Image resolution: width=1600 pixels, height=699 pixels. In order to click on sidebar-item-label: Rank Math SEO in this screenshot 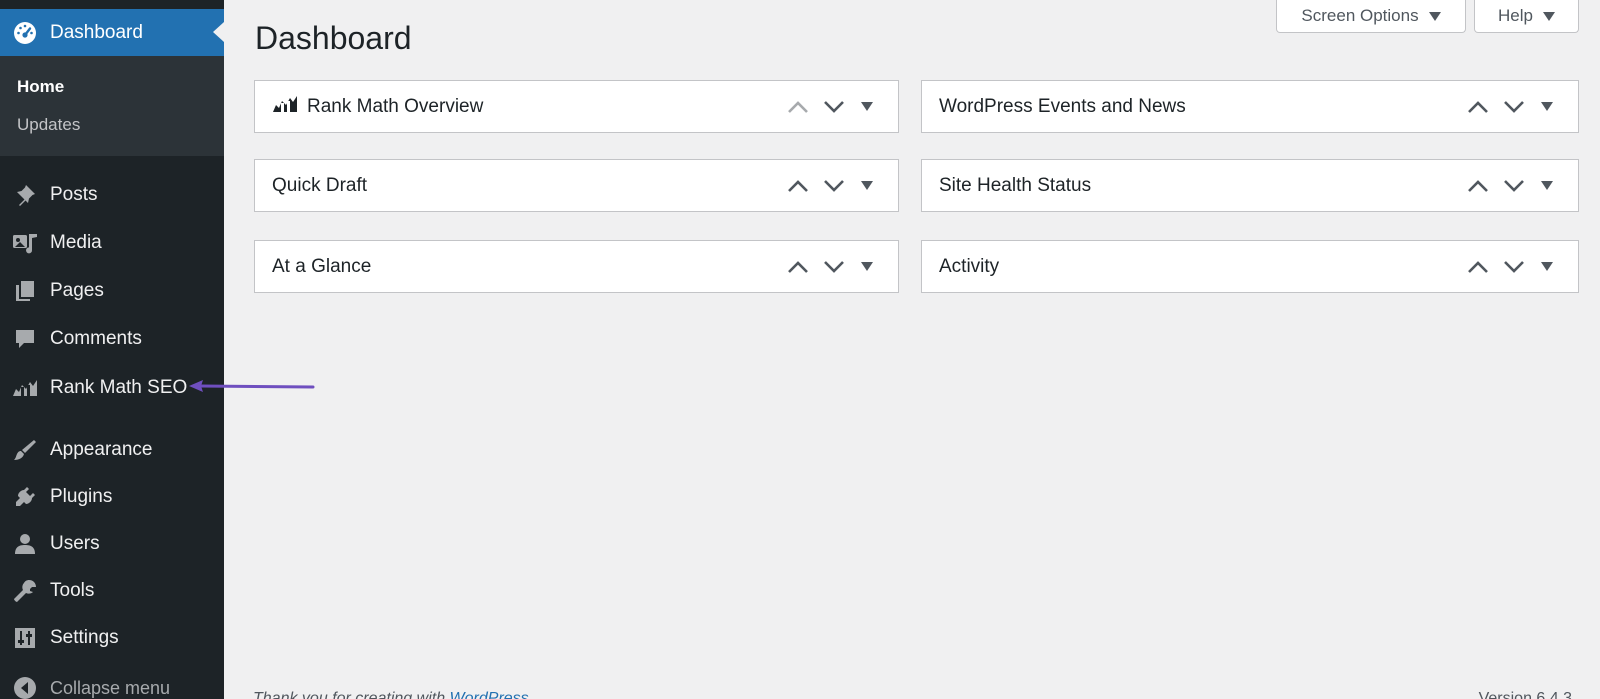, I will do `click(119, 387)`.